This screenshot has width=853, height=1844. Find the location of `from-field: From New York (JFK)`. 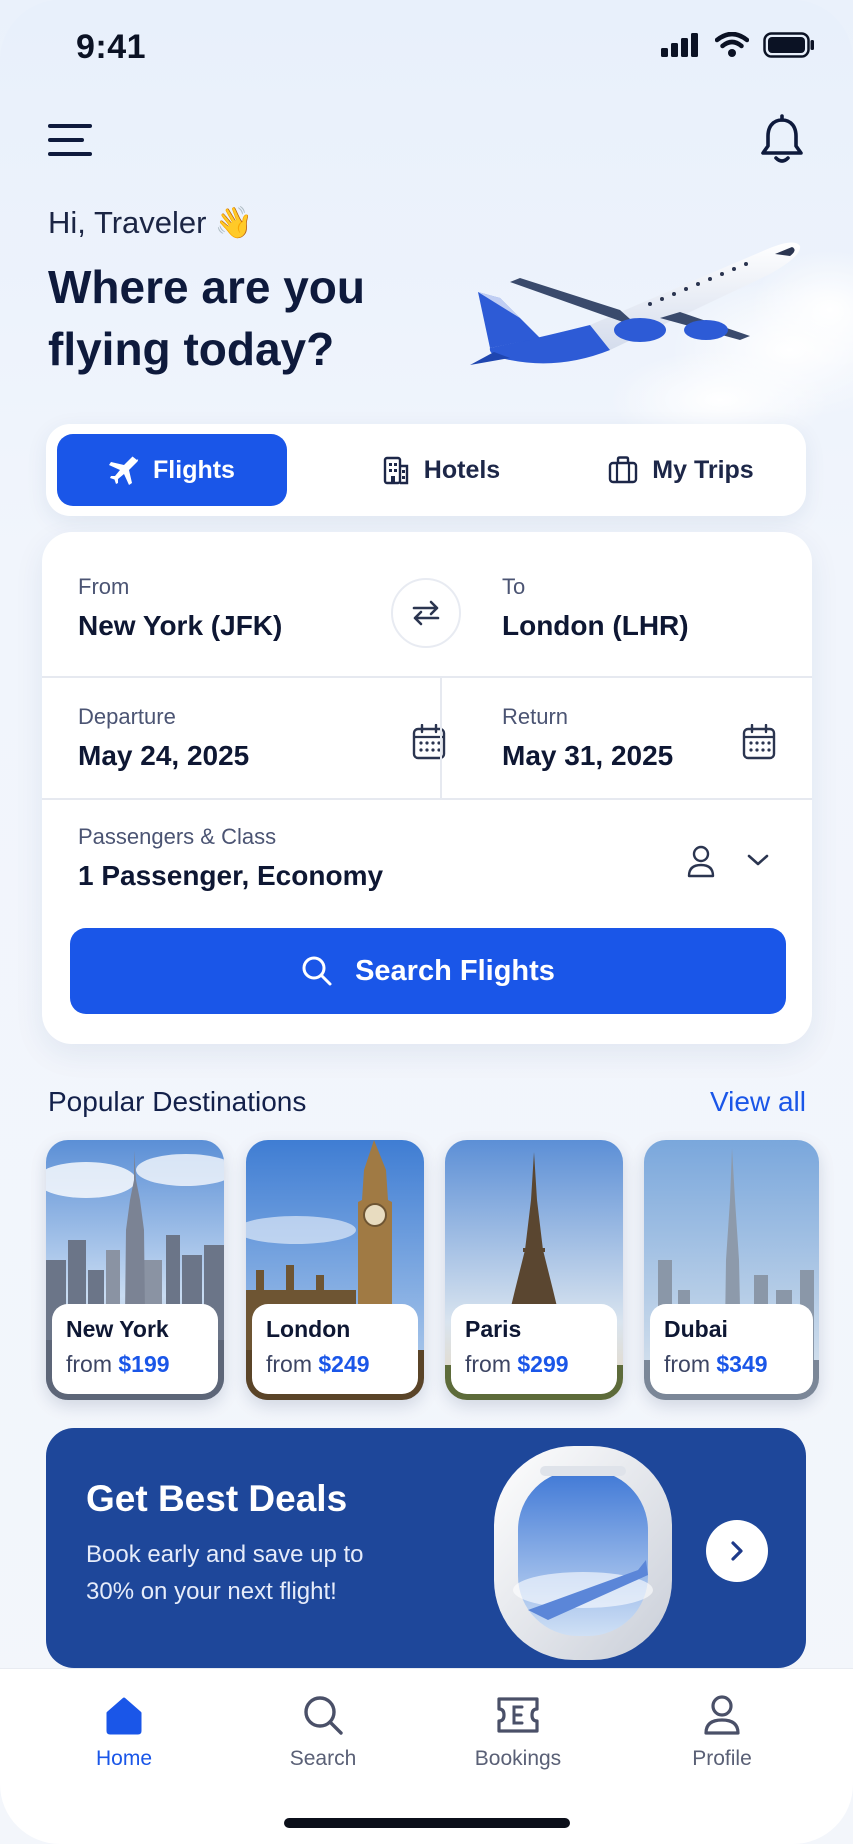

from-field: From New York (JFK) is located at coordinates (228, 608).